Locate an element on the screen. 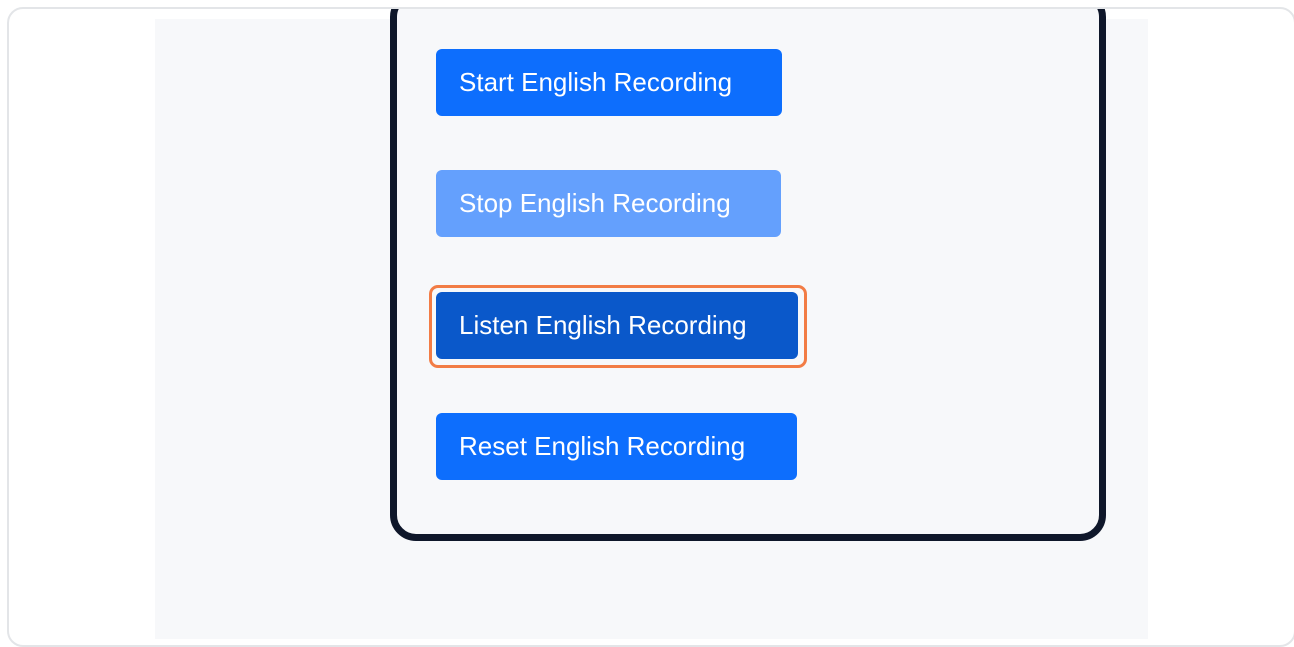 The image size is (1294, 647). reset-english-recording-button: Reset English Recording is located at coordinates (616, 446).